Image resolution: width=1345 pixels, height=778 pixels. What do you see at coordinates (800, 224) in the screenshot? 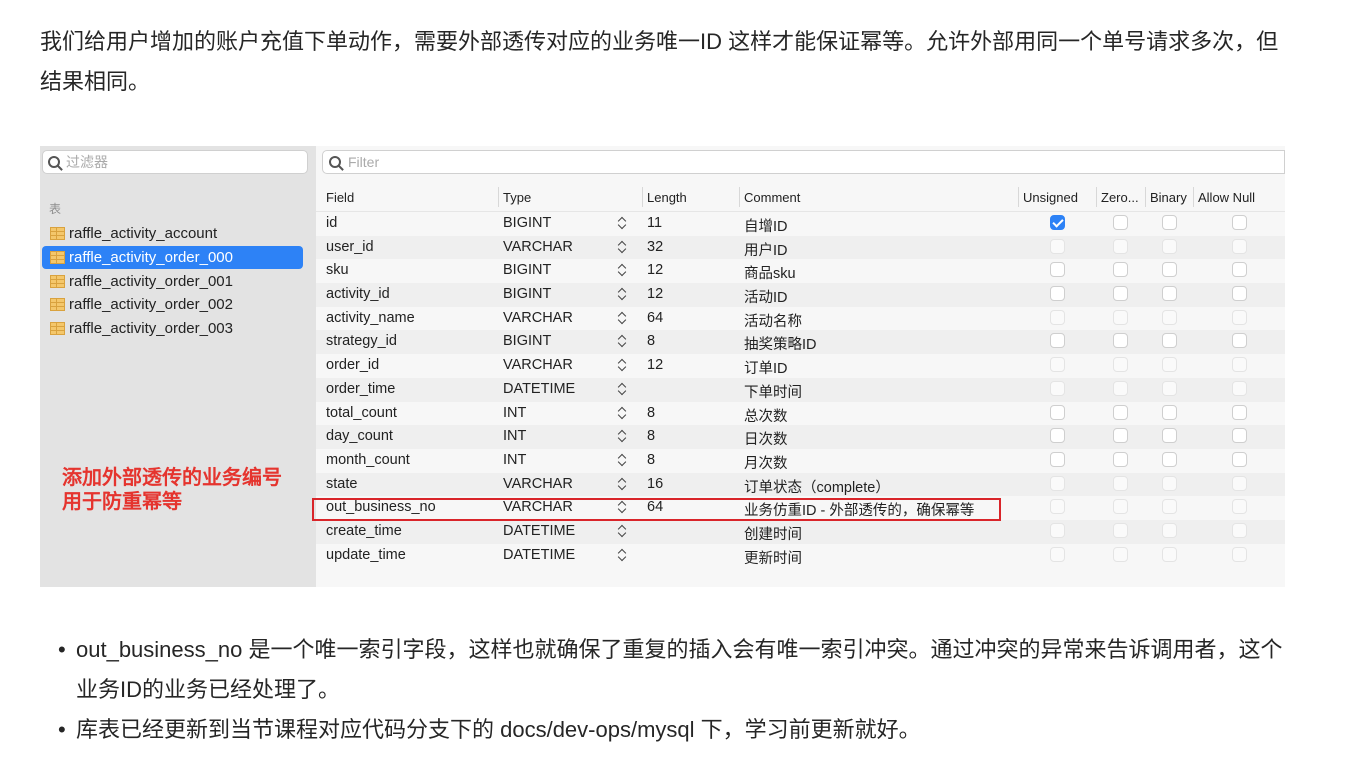
I see `table-row: id BIGINT 11 自增ID` at bounding box center [800, 224].